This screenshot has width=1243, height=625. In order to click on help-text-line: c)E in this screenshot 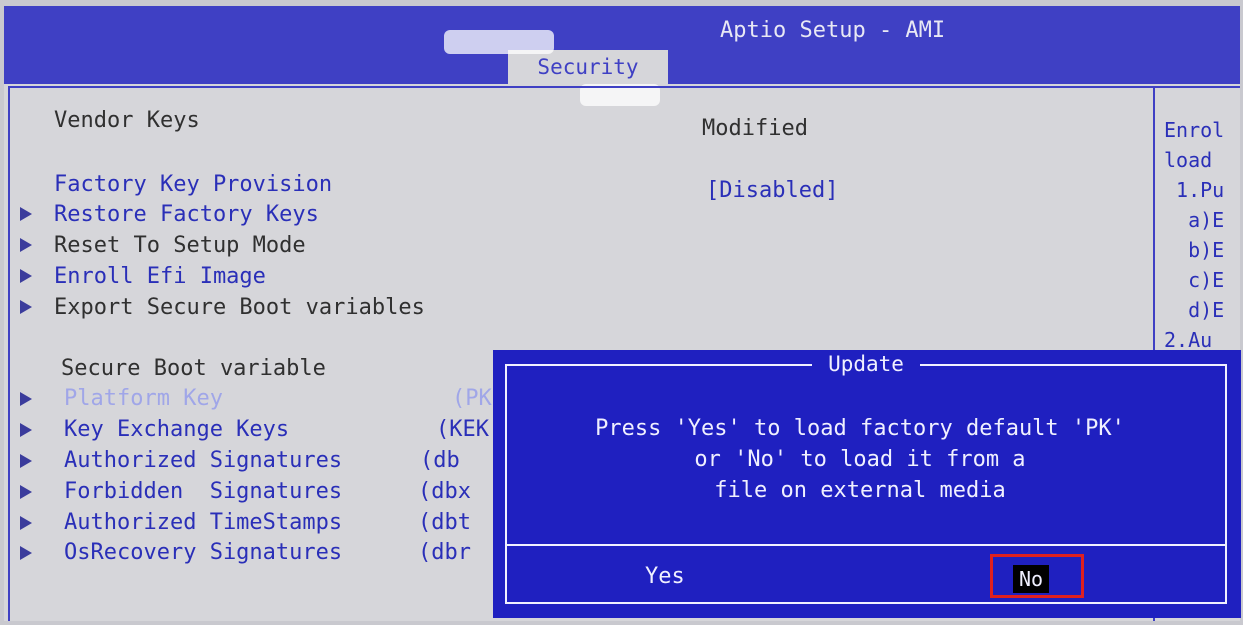, I will do `click(1194, 280)`.